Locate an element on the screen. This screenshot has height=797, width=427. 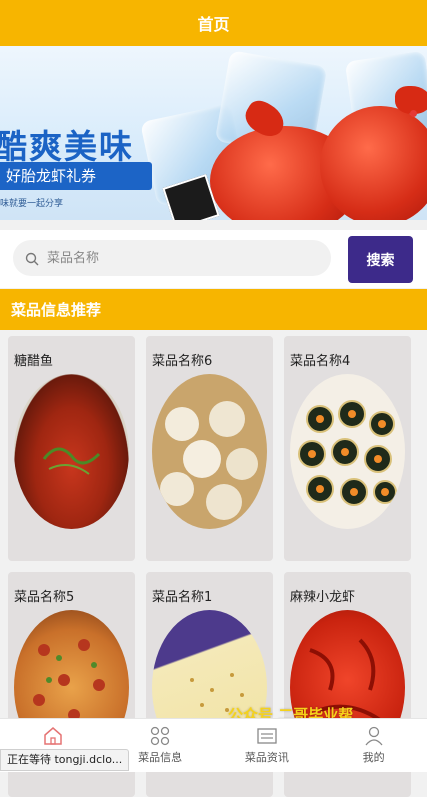
dish-name: 菜品名称4 is located at coordinates (320, 361).